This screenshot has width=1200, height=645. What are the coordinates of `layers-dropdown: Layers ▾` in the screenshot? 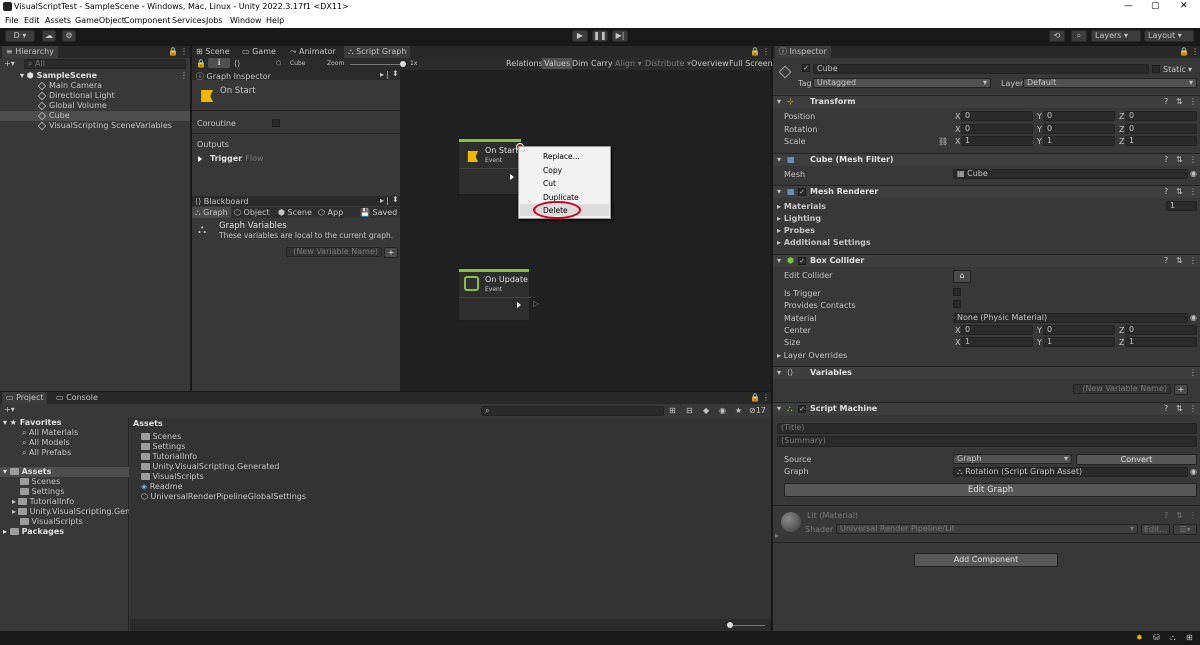 It's located at (1116, 36).